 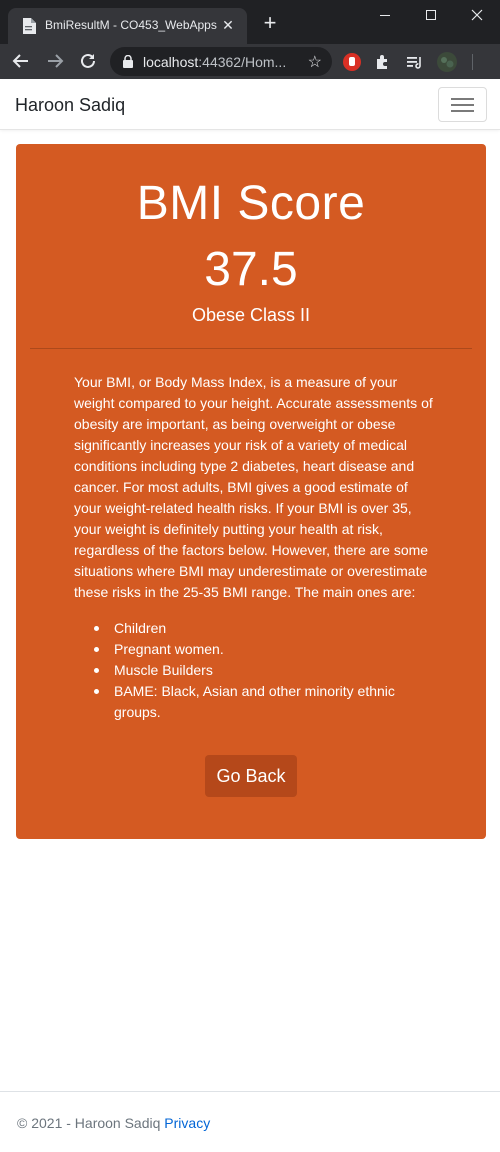 What do you see at coordinates (250, 22) in the screenshot?
I see `browser-titlebar: BmiResultM - CO453_WebApps ✕ +` at bounding box center [250, 22].